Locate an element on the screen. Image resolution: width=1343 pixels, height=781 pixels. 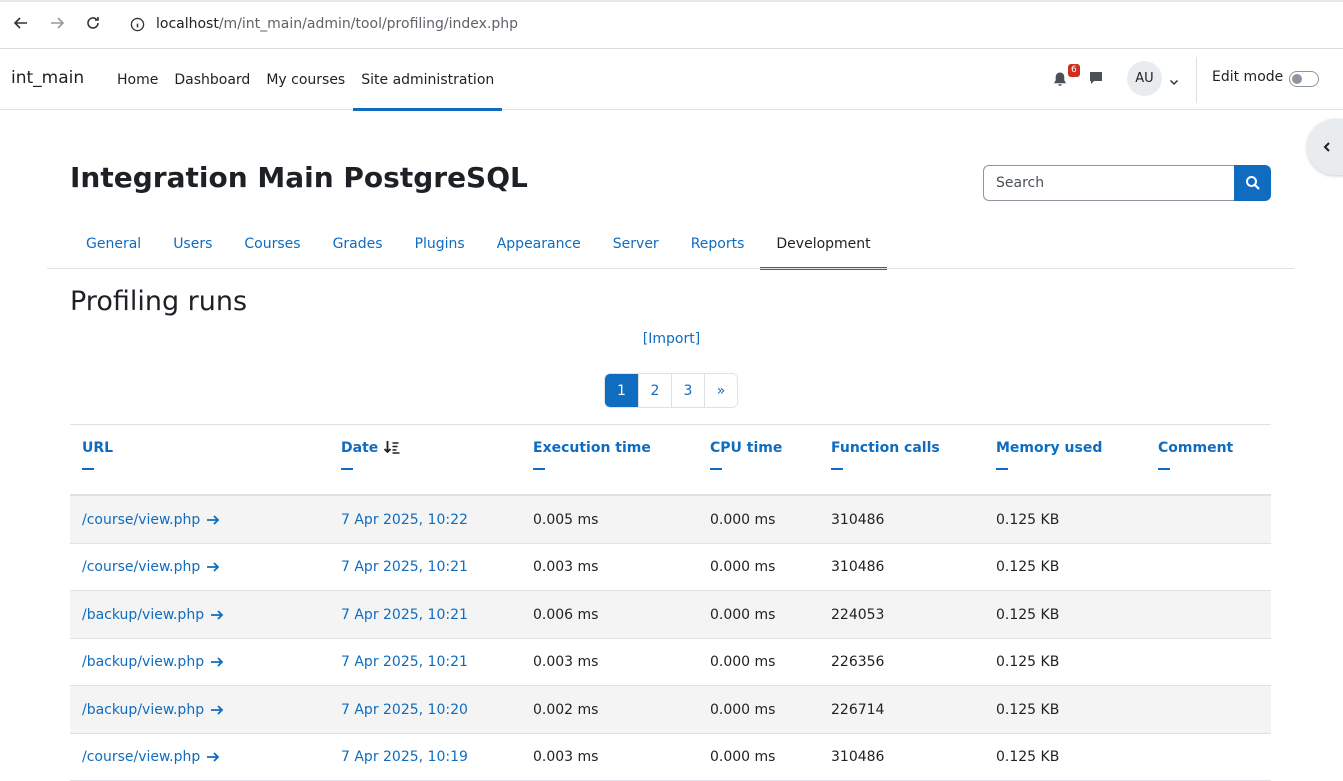
column-header-comment: Comment is located at coordinates (1195, 455).